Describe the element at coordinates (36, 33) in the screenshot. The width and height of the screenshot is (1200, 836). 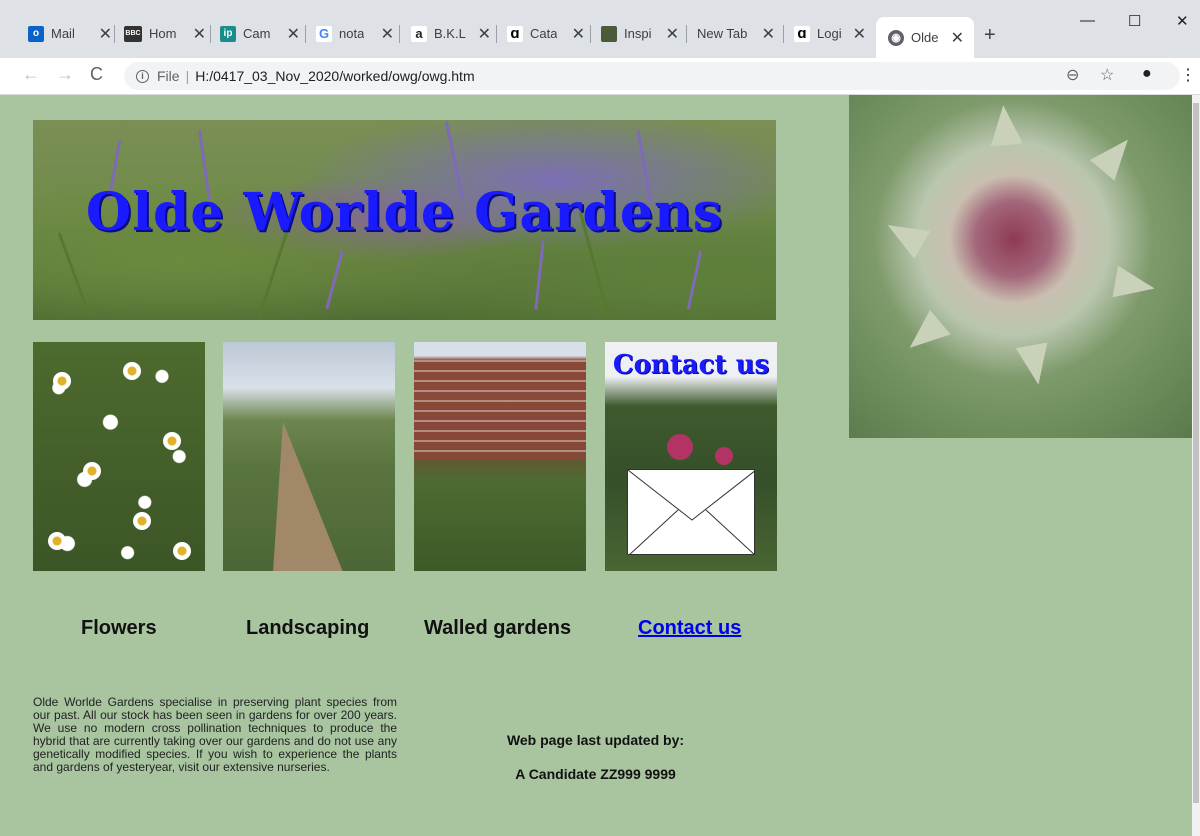
I see `outlook-icon: o` at that location.